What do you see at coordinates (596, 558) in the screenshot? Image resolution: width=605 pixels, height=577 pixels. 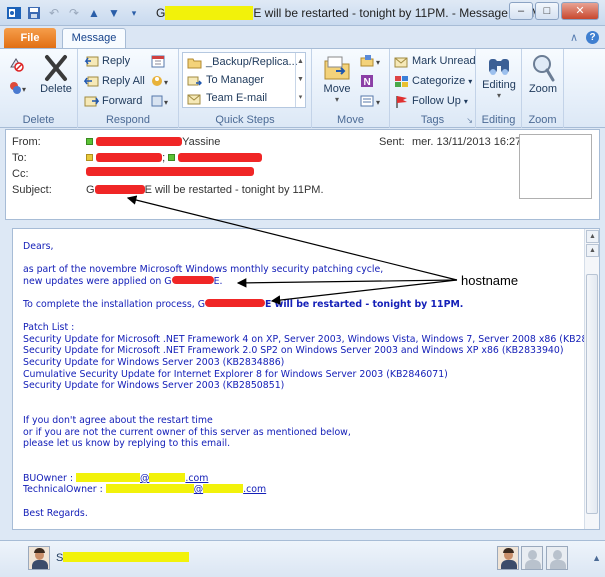 I see `people-pane-collapse-icon: ▲` at bounding box center [596, 558].